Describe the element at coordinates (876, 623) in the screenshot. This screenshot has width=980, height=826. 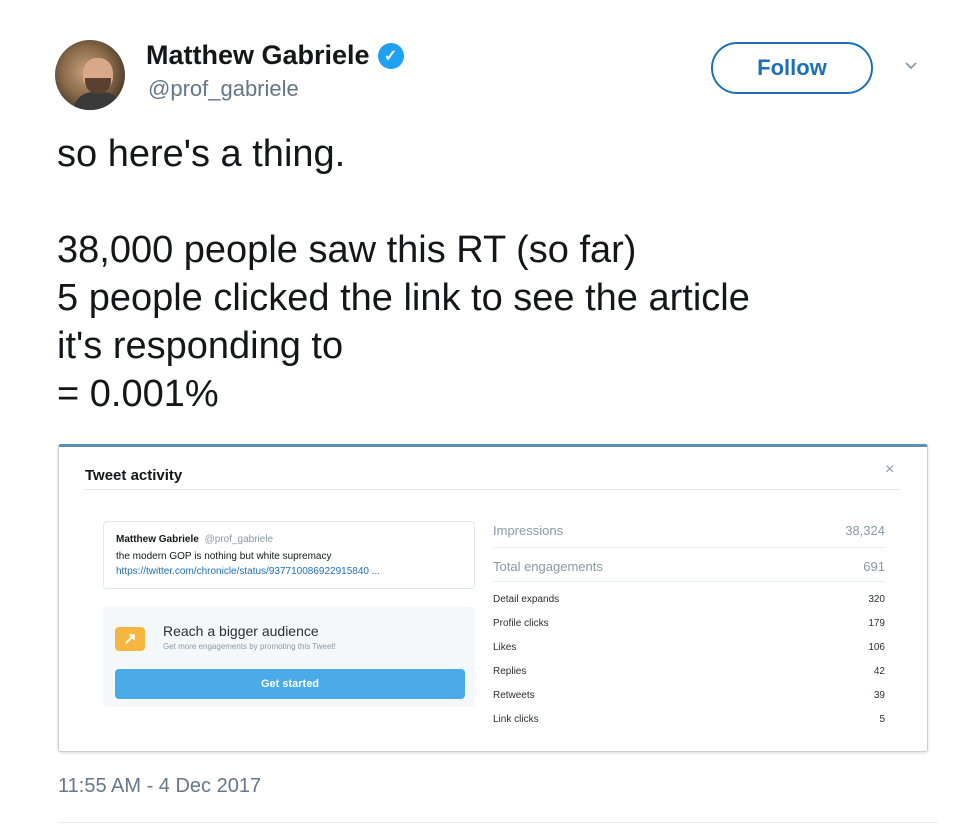
I see `metric-value: 179` at that location.